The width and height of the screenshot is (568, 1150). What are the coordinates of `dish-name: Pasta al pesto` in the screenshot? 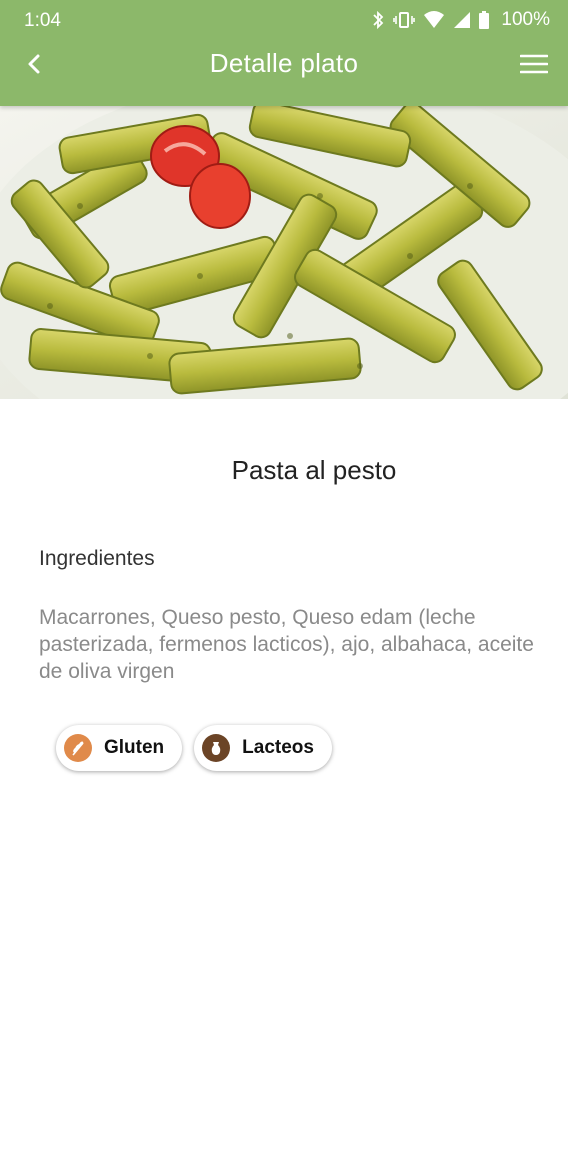 It's located at (314, 470).